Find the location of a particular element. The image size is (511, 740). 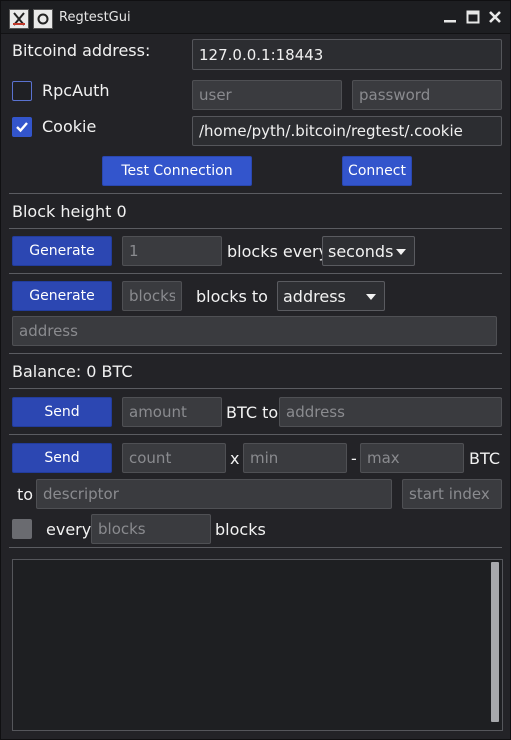

descriptor-field is located at coordinates (214, 494).